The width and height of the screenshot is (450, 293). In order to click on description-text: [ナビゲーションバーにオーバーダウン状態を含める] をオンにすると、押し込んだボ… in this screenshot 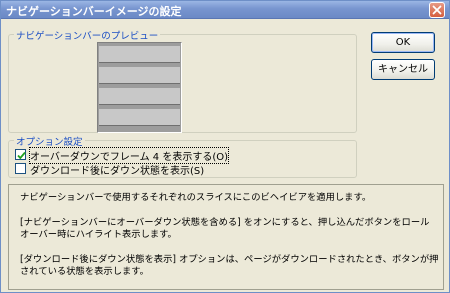, I will do `click(225, 222)`.